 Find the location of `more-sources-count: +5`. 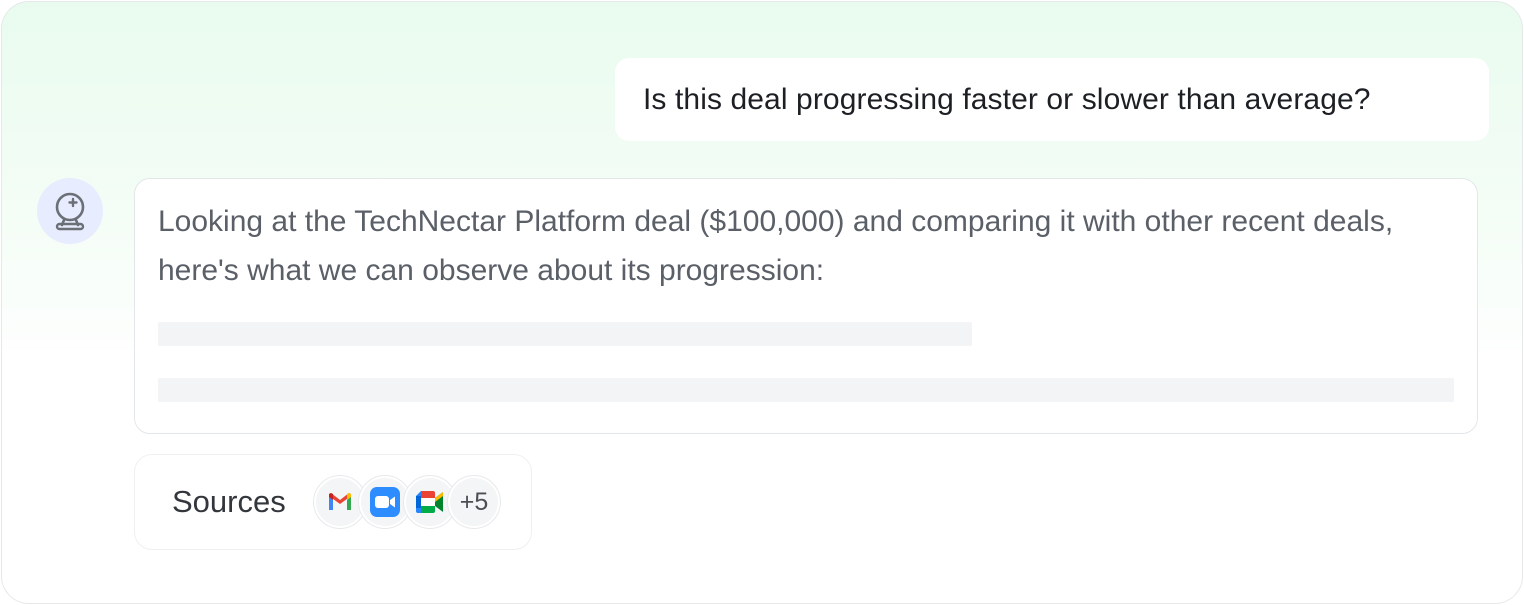

more-sources-count: +5 is located at coordinates (474, 501).